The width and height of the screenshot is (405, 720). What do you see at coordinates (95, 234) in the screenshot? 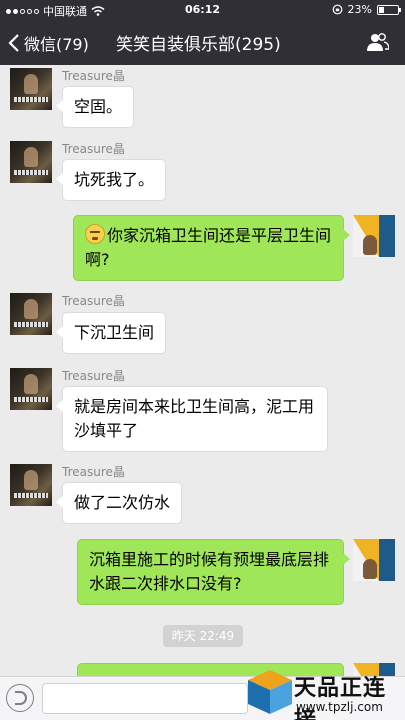
I see `awkward-emoji-icon` at bounding box center [95, 234].